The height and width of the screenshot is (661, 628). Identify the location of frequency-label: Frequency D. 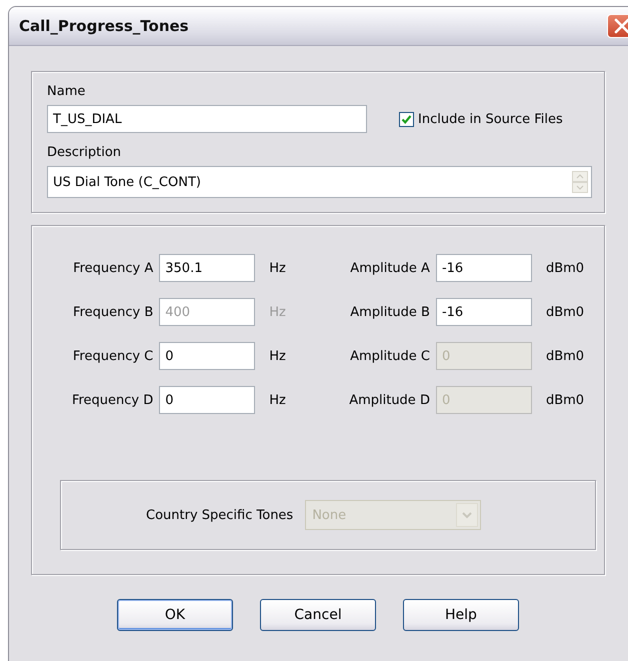
(112, 400).